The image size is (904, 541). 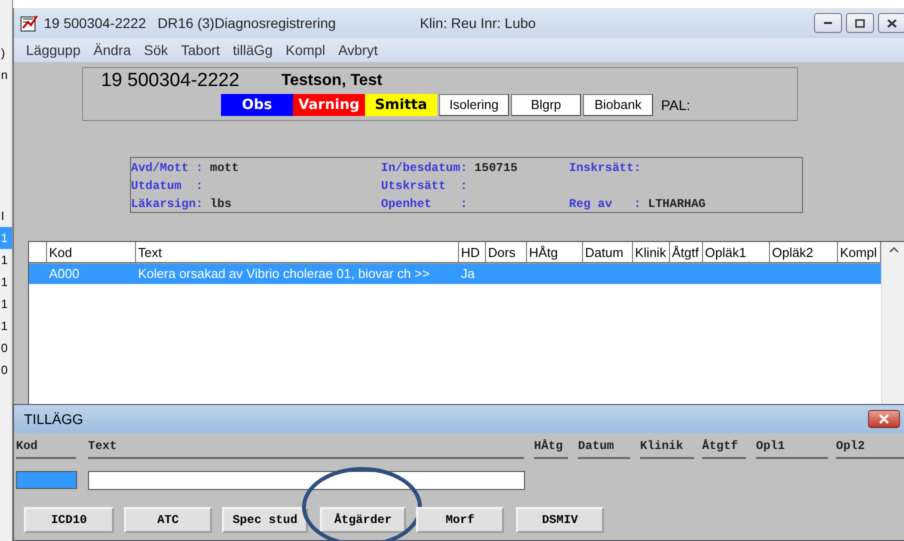 I want to click on text-input, so click(x=306, y=480).